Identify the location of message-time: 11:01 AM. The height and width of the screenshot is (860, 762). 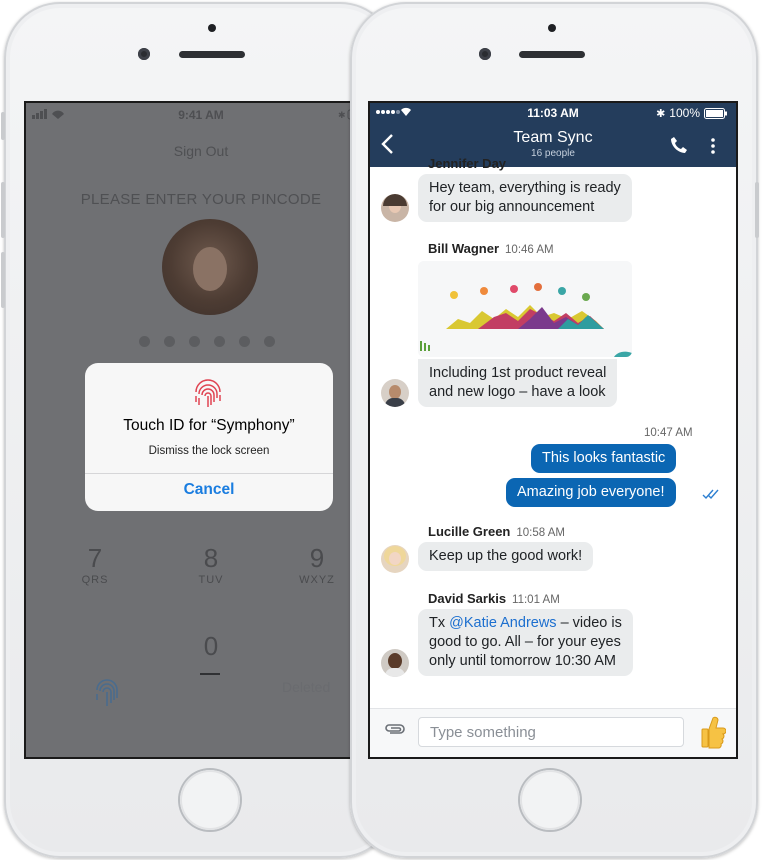
(536, 600).